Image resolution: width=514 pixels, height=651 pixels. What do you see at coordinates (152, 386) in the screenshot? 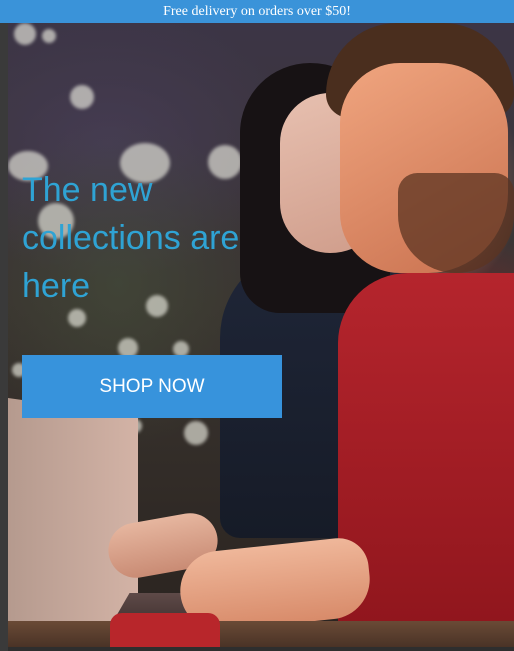
I see `shop-now-button: SHOP NOW` at bounding box center [152, 386].